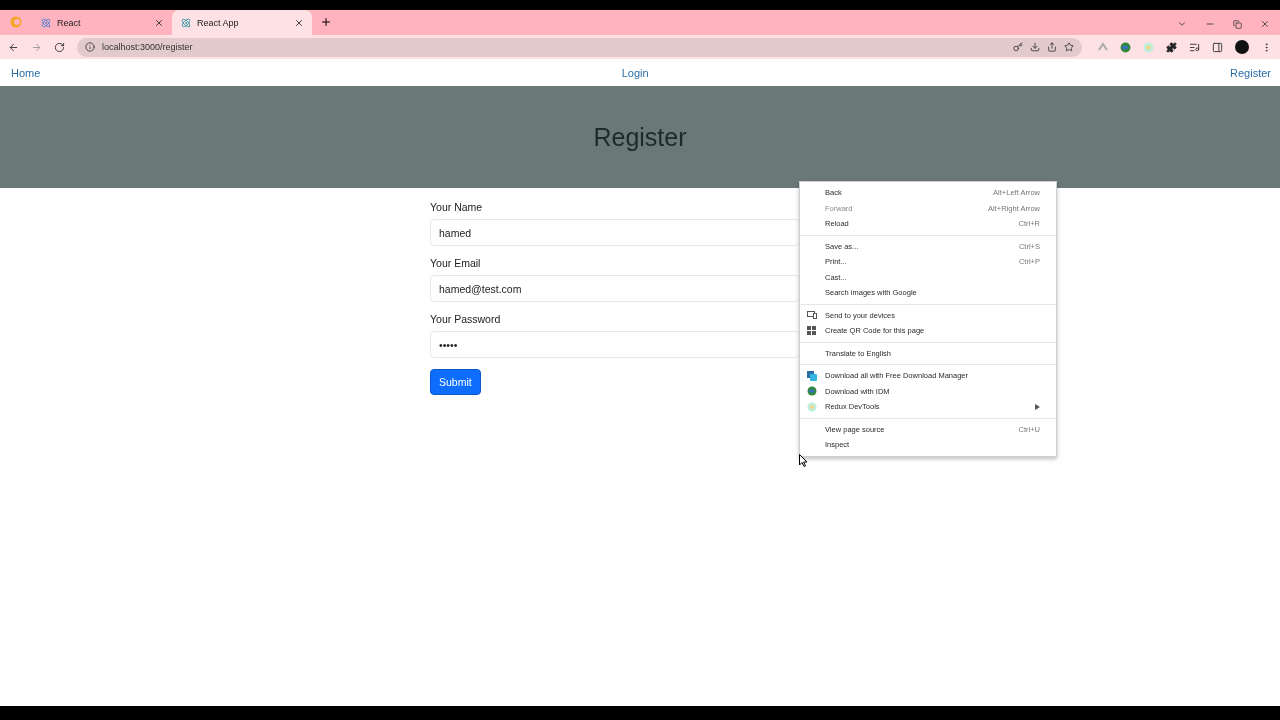 Image resolution: width=1280 pixels, height=720 pixels. I want to click on media-icon, so click(1194, 47).